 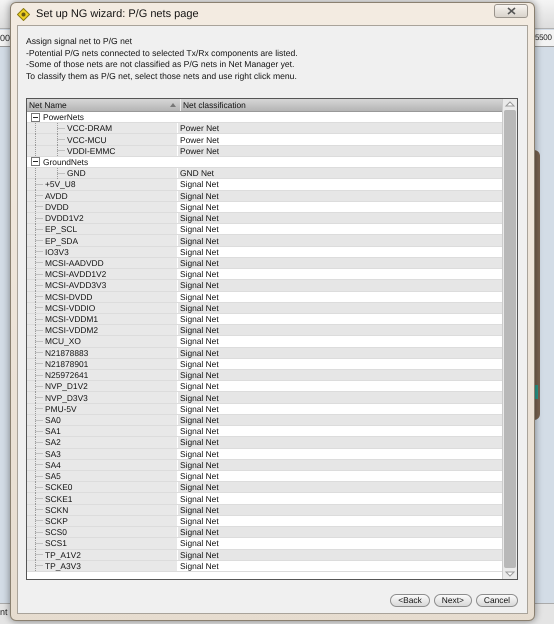 I want to click on status-text: nt, so click(x=4, y=612).